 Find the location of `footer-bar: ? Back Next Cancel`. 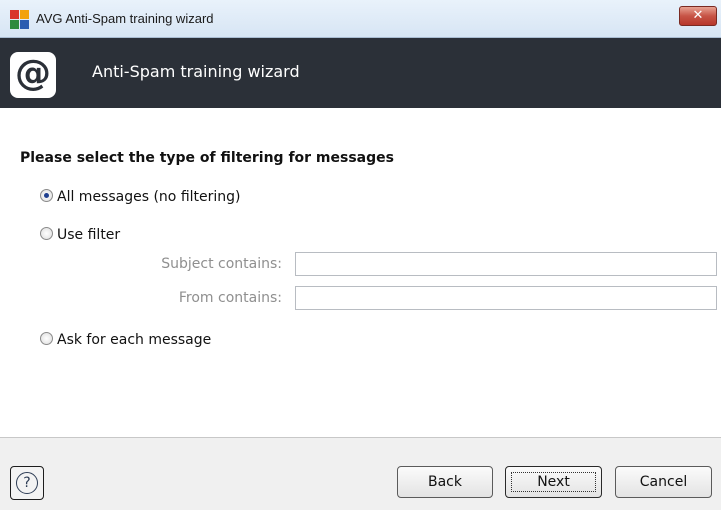

footer-bar: ? Back Next Cancel is located at coordinates (360, 473).